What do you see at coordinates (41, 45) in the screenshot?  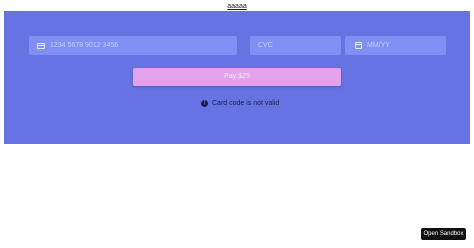 I see `credit-card-icon` at bounding box center [41, 45].